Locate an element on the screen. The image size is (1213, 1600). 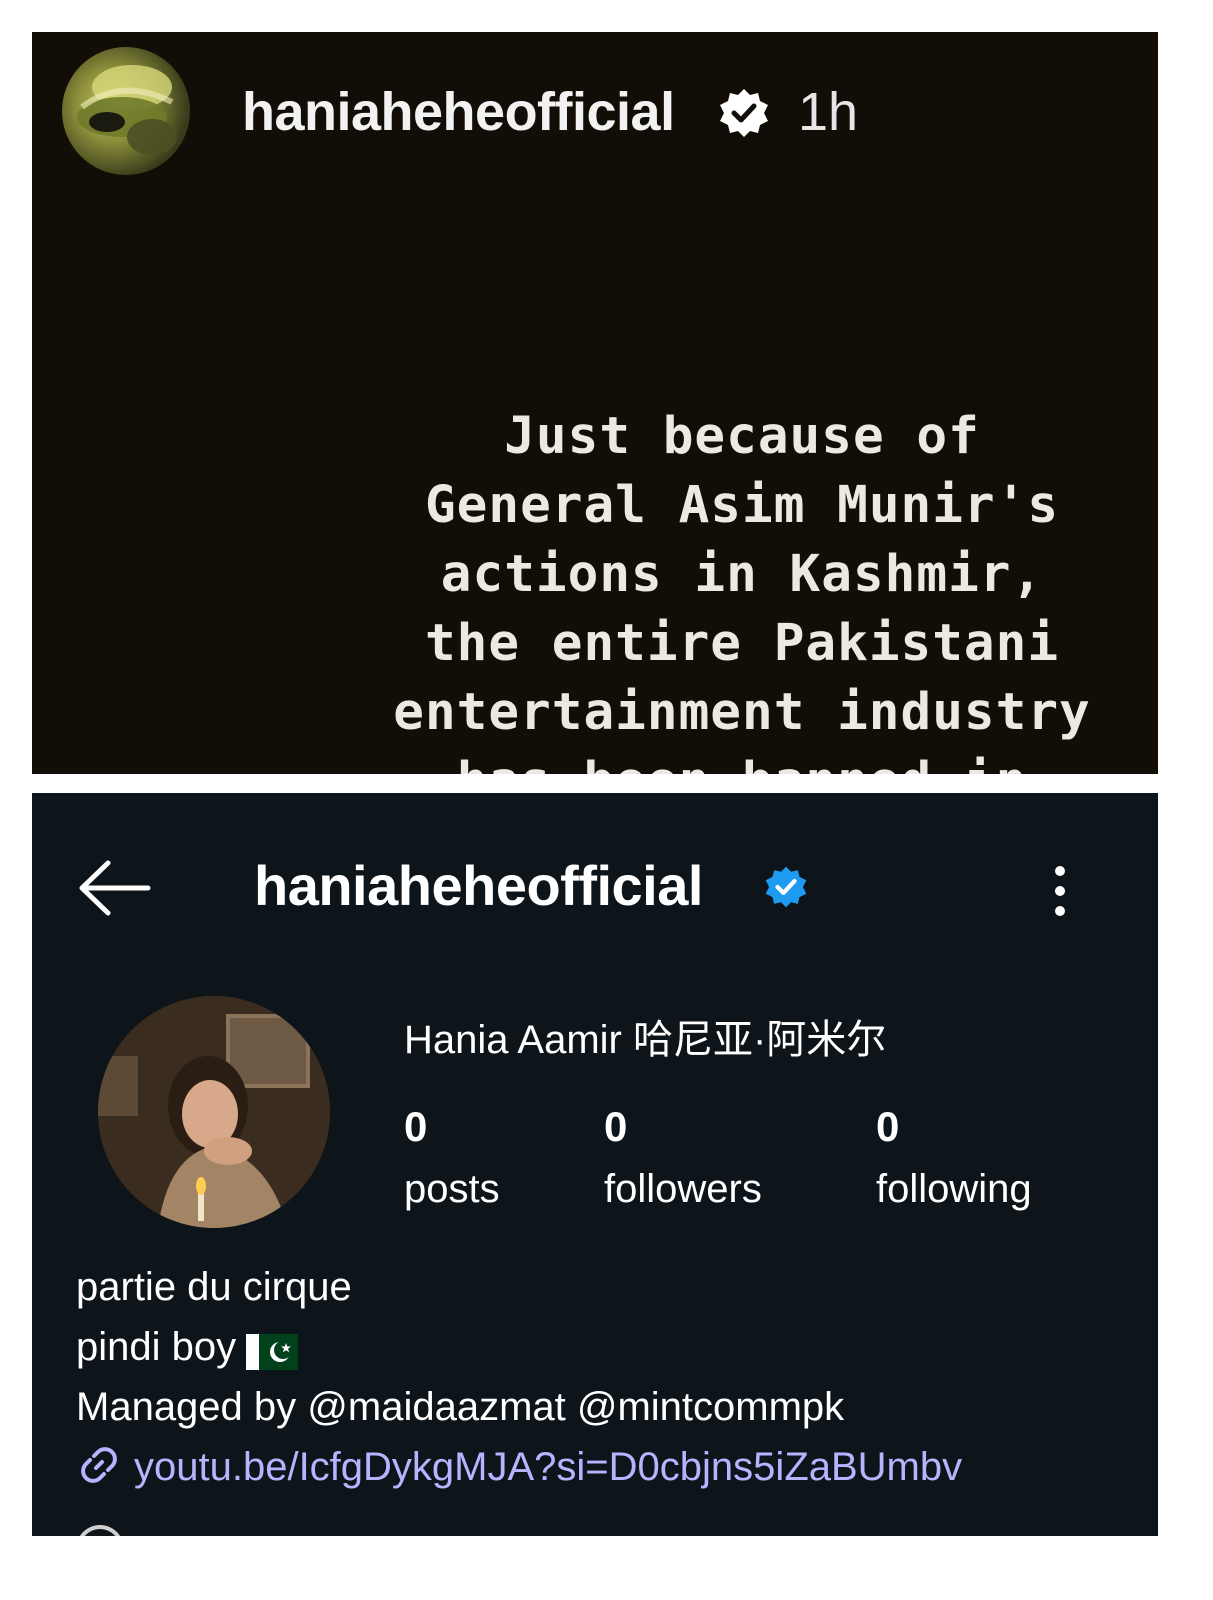
bio-link: youtu.be/IcfgDykgMJA?si=D0cbjns5iZaBUmbv is located at coordinates (519, 1467).